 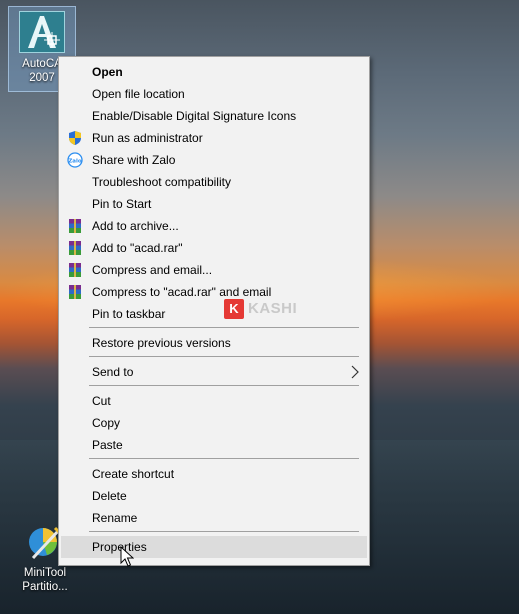 I want to click on menu-item-label: Share with Zalo, so click(x=134, y=160).